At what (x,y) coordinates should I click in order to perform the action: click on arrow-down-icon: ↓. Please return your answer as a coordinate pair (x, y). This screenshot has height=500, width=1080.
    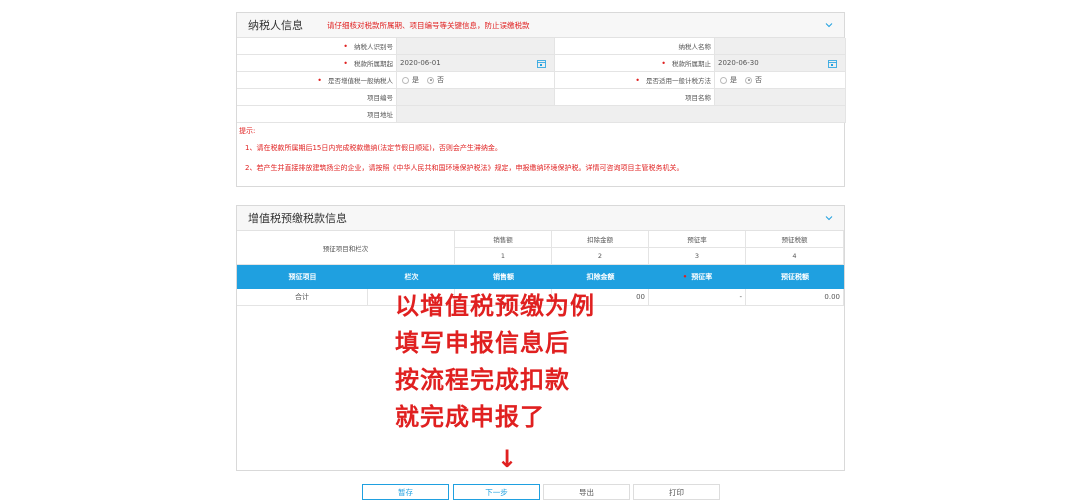
    Looking at the image, I should click on (507, 459).